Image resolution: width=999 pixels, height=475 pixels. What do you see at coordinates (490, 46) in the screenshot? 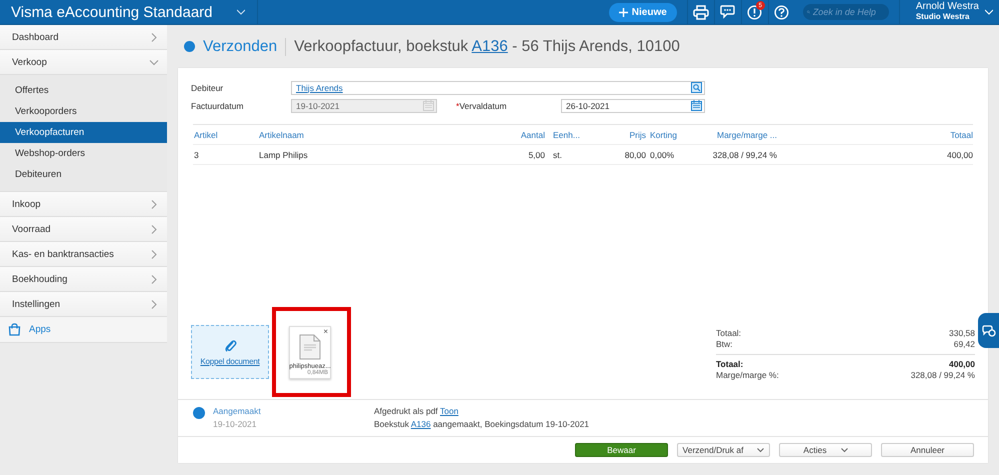
I see `document-link: A136` at bounding box center [490, 46].